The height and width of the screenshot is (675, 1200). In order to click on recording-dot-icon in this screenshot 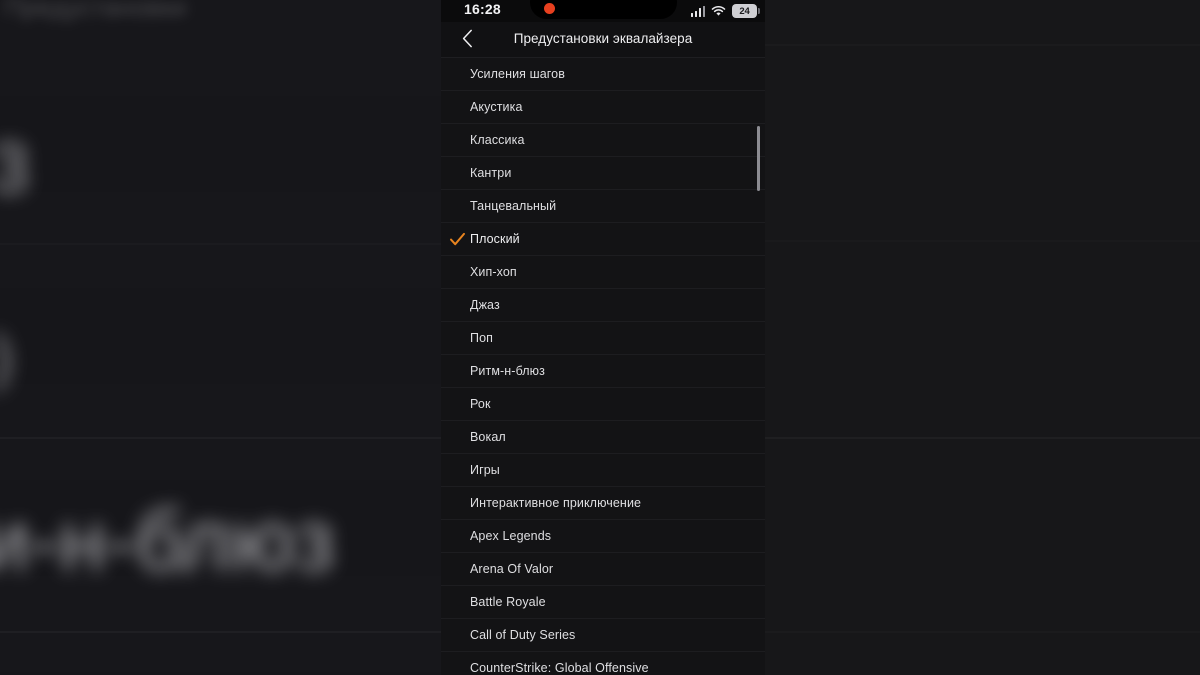, I will do `click(549, 8)`.